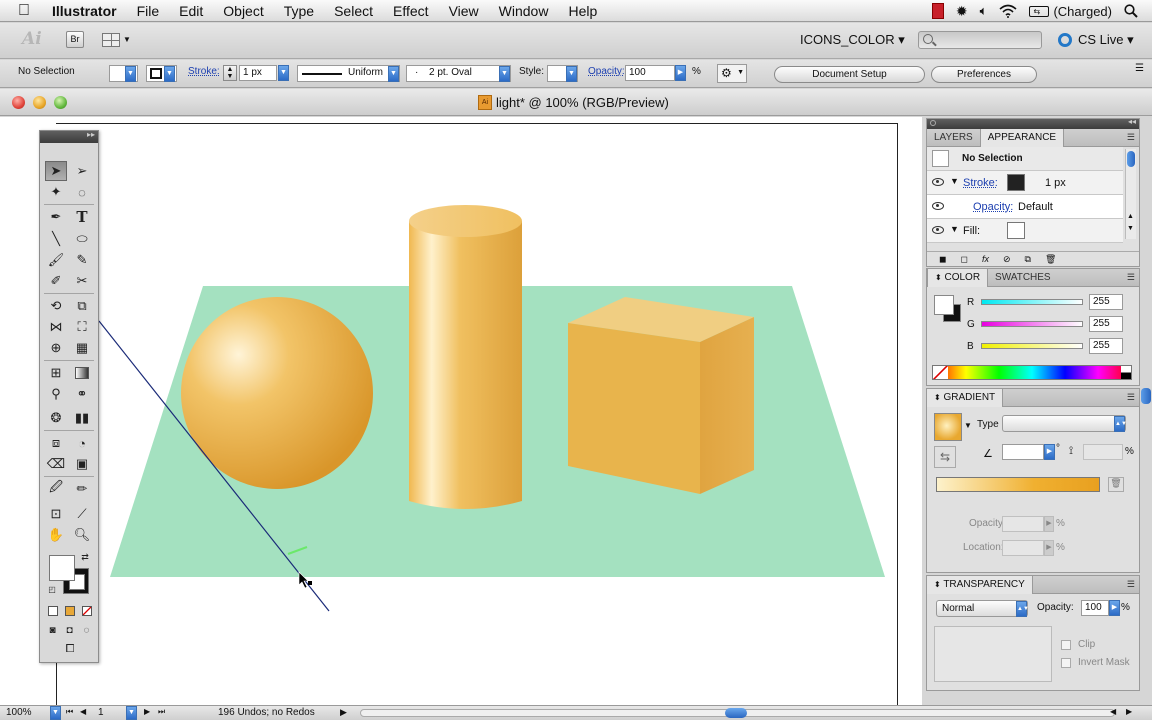  What do you see at coordinates (465, 365) in the screenshot?
I see `cylinder-object` at bounding box center [465, 365].